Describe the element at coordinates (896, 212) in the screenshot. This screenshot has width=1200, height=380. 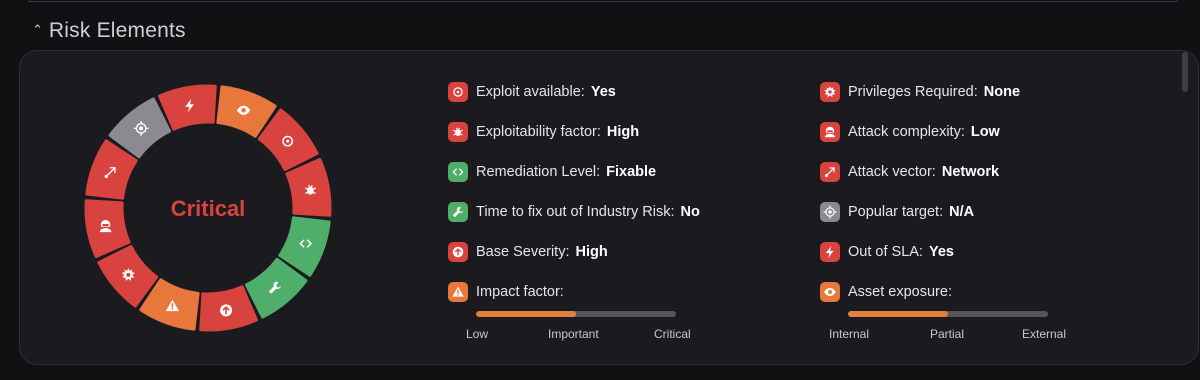
I see `attribute-label: Popular target:` at that location.